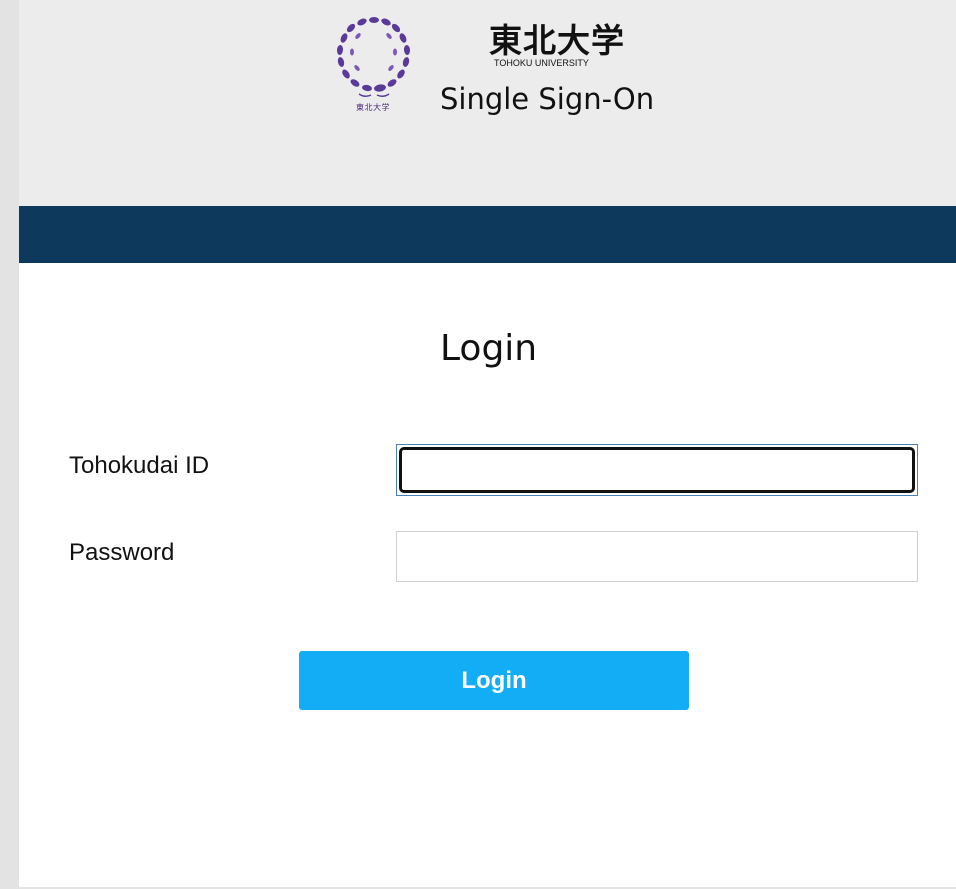 Image resolution: width=956 pixels, height=889 pixels. Describe the element at coordinates (547, 99) in the screenshot. I see `page-title: Single Sign-On` at that location.